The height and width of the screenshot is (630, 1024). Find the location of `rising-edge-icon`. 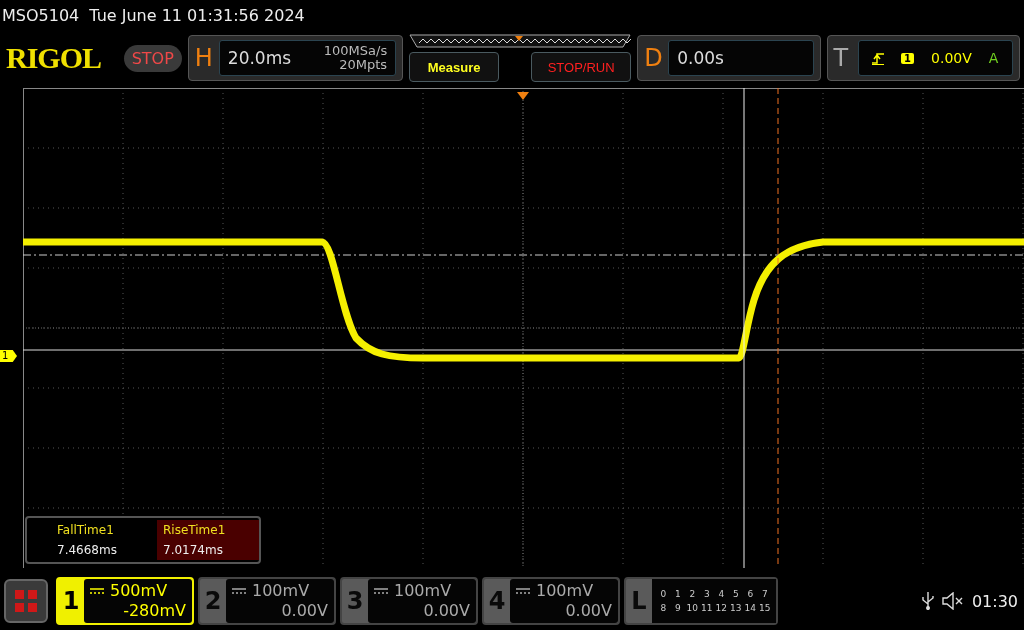

rising-edge-icon is located at coordinates (878, 58).